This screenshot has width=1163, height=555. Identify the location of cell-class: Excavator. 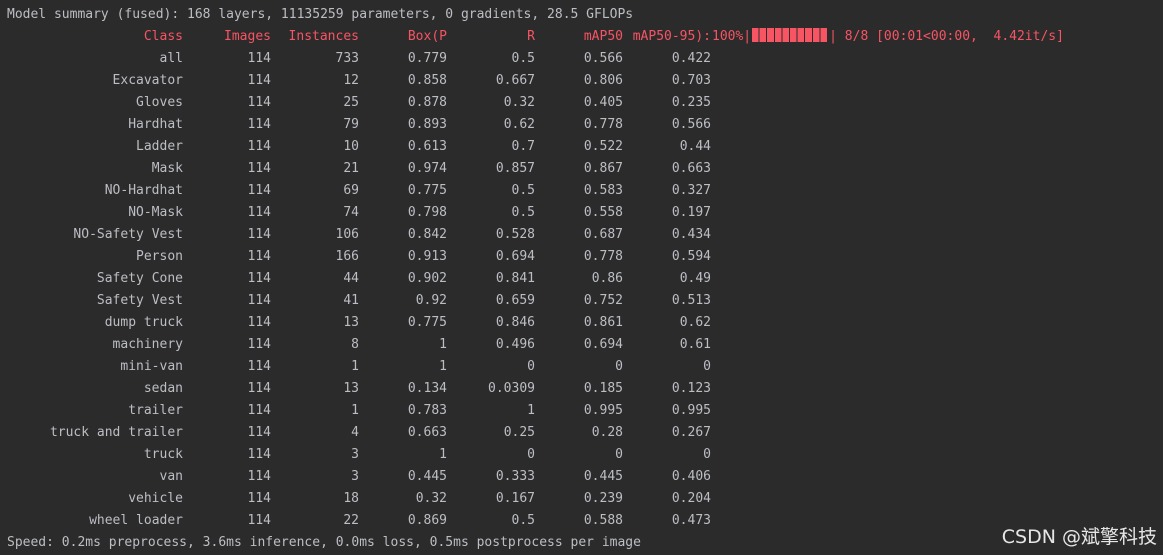
(147, 80).